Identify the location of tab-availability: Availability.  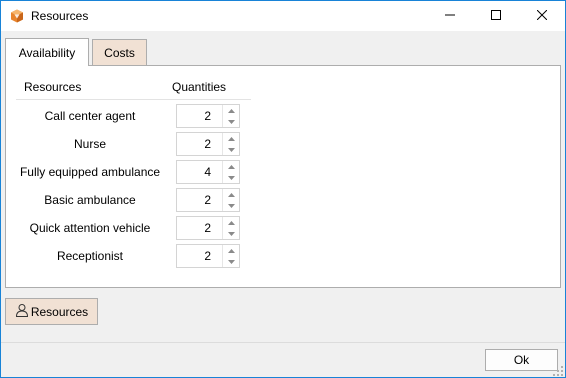
(47, 52).